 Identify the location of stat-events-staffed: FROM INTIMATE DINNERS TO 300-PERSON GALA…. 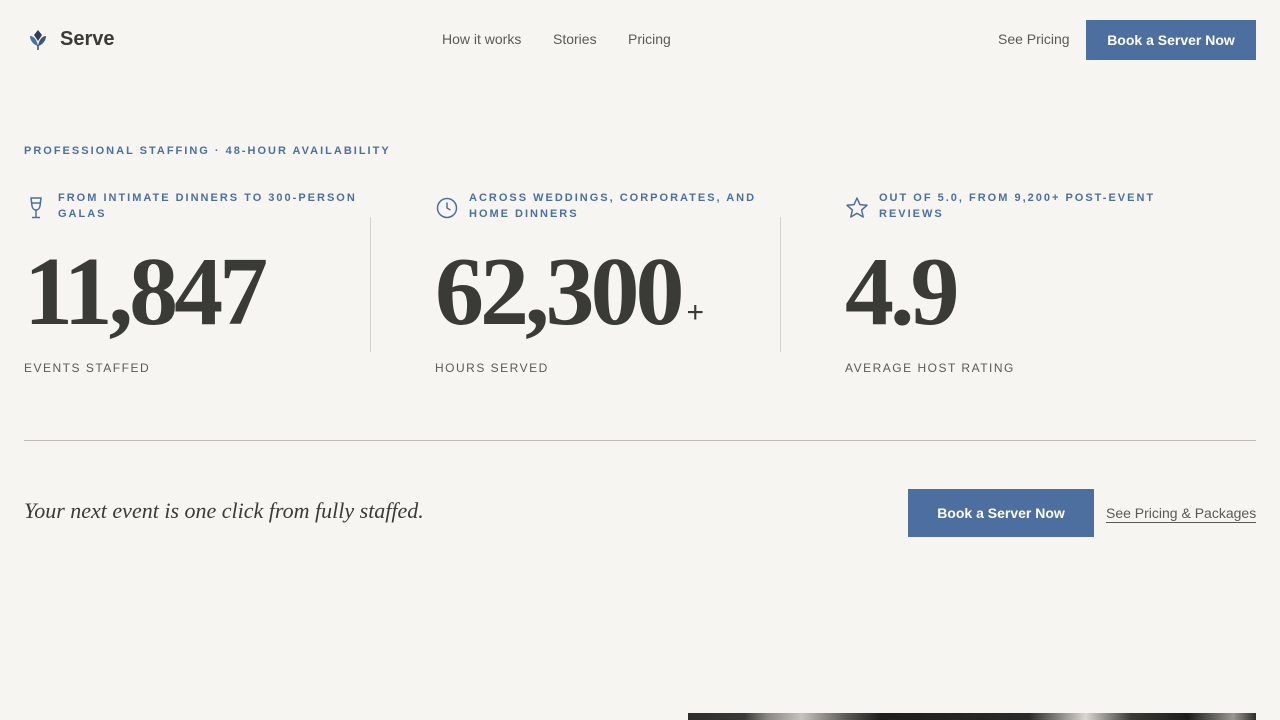
(196, 290).